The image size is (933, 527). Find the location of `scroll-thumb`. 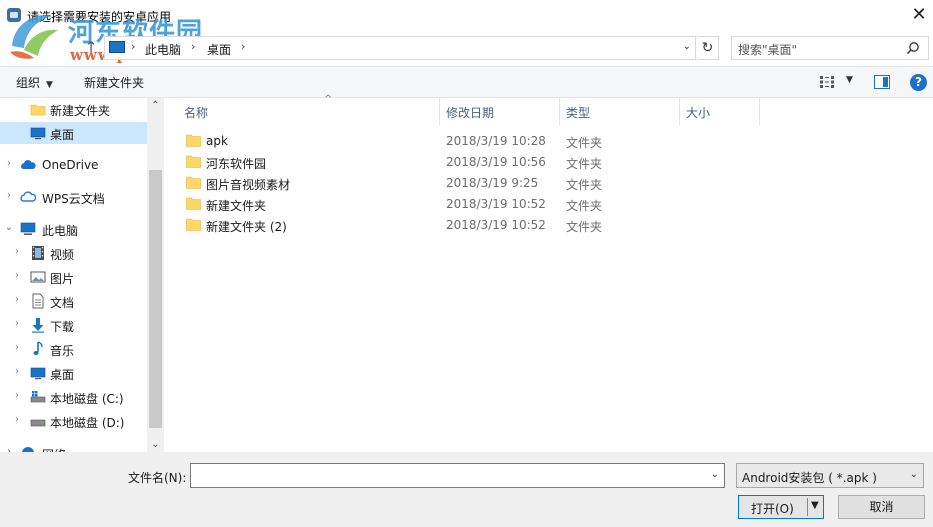

scroll-thumb is located at coordinates (155, 299).